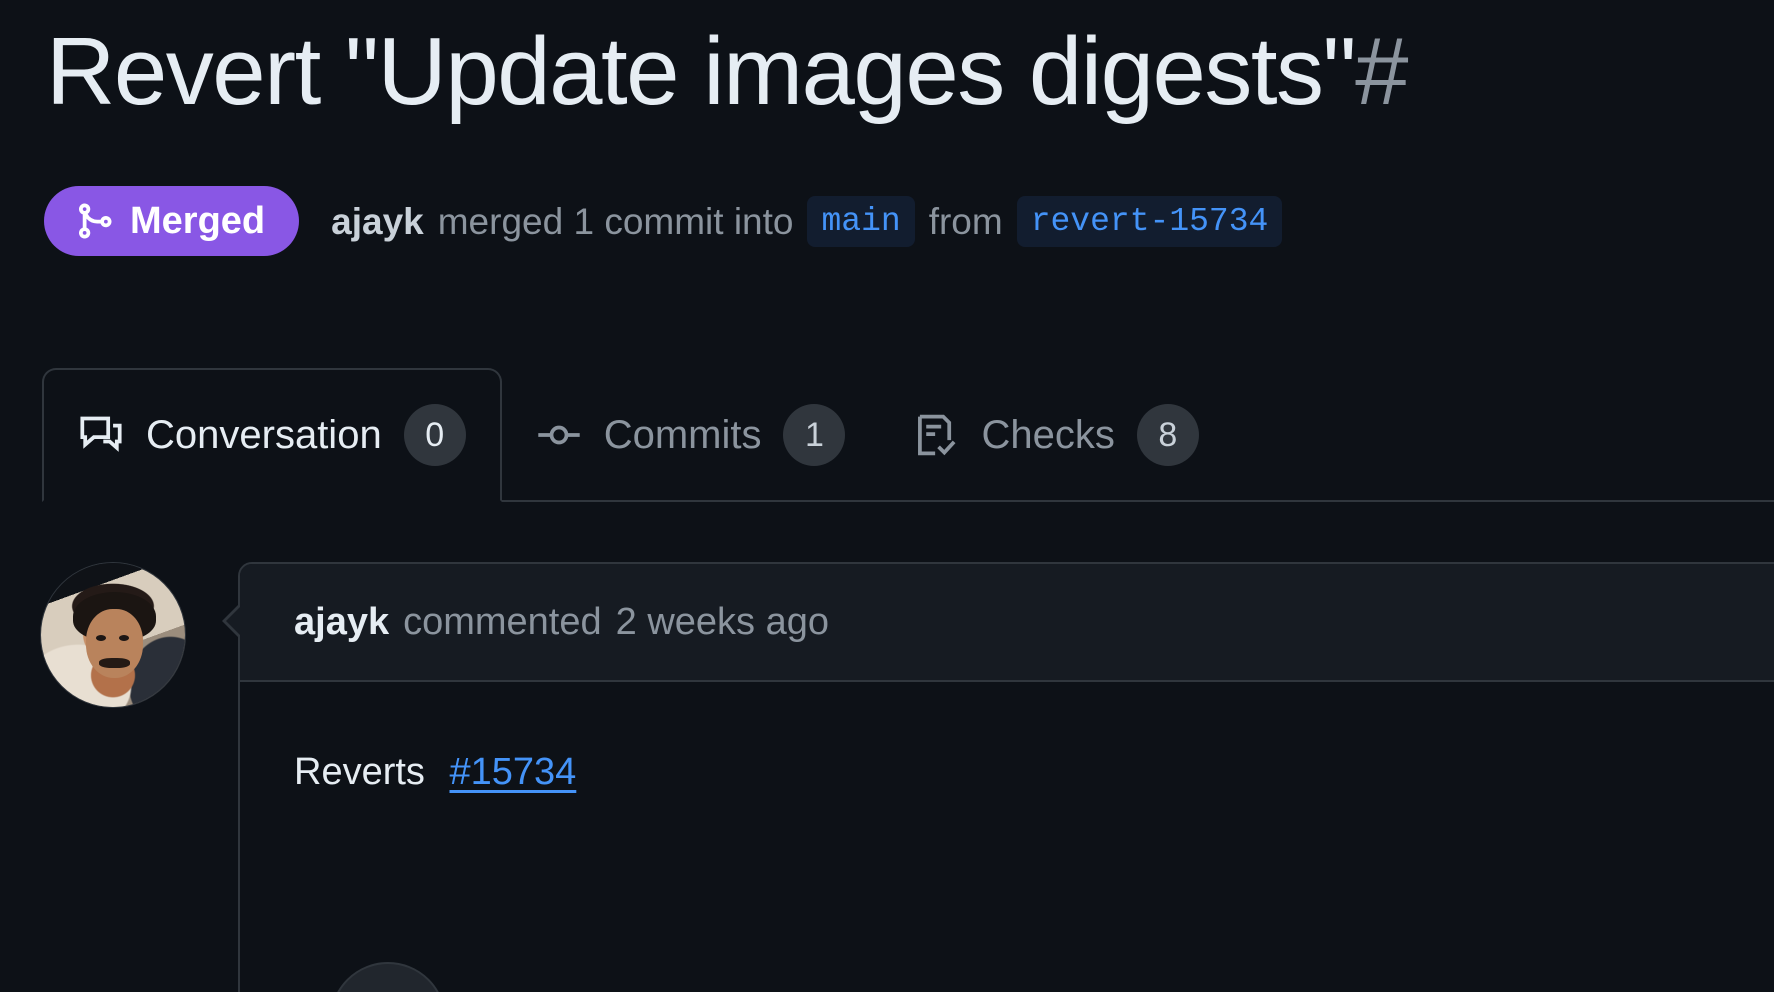  Describe the element at coordinates (1167, 435) in the screenshot. I see `tab-checks-count: 8` at that location.